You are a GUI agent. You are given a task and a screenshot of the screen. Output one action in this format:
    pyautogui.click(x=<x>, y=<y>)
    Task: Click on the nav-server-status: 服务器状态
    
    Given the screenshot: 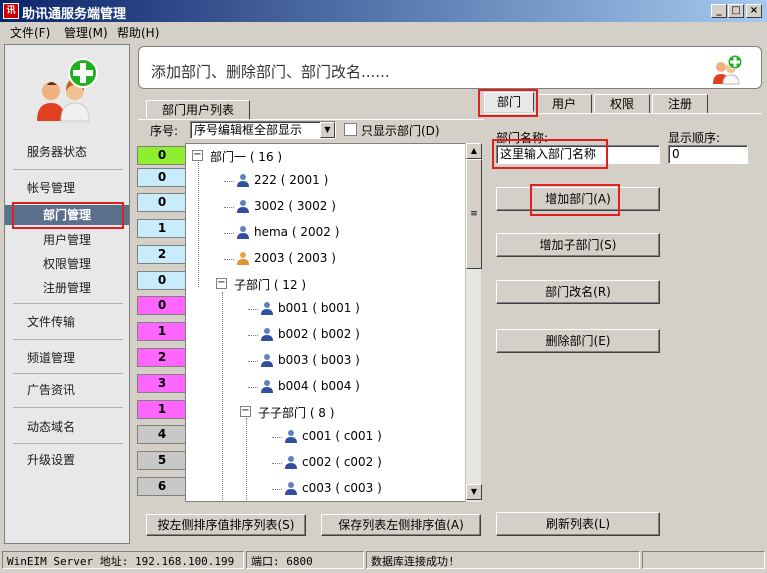 What is the action you would take?
    pyautogui.click(x=67, y=151)
    